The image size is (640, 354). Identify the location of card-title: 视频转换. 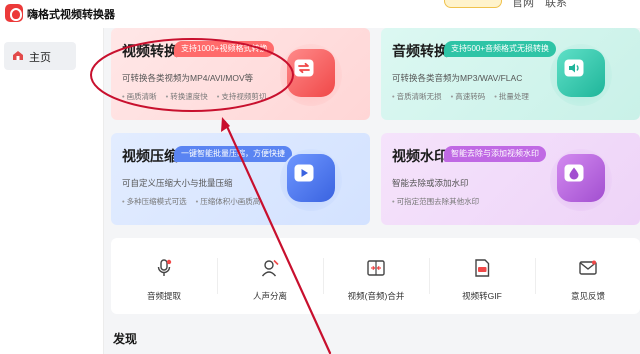
(150, 51).